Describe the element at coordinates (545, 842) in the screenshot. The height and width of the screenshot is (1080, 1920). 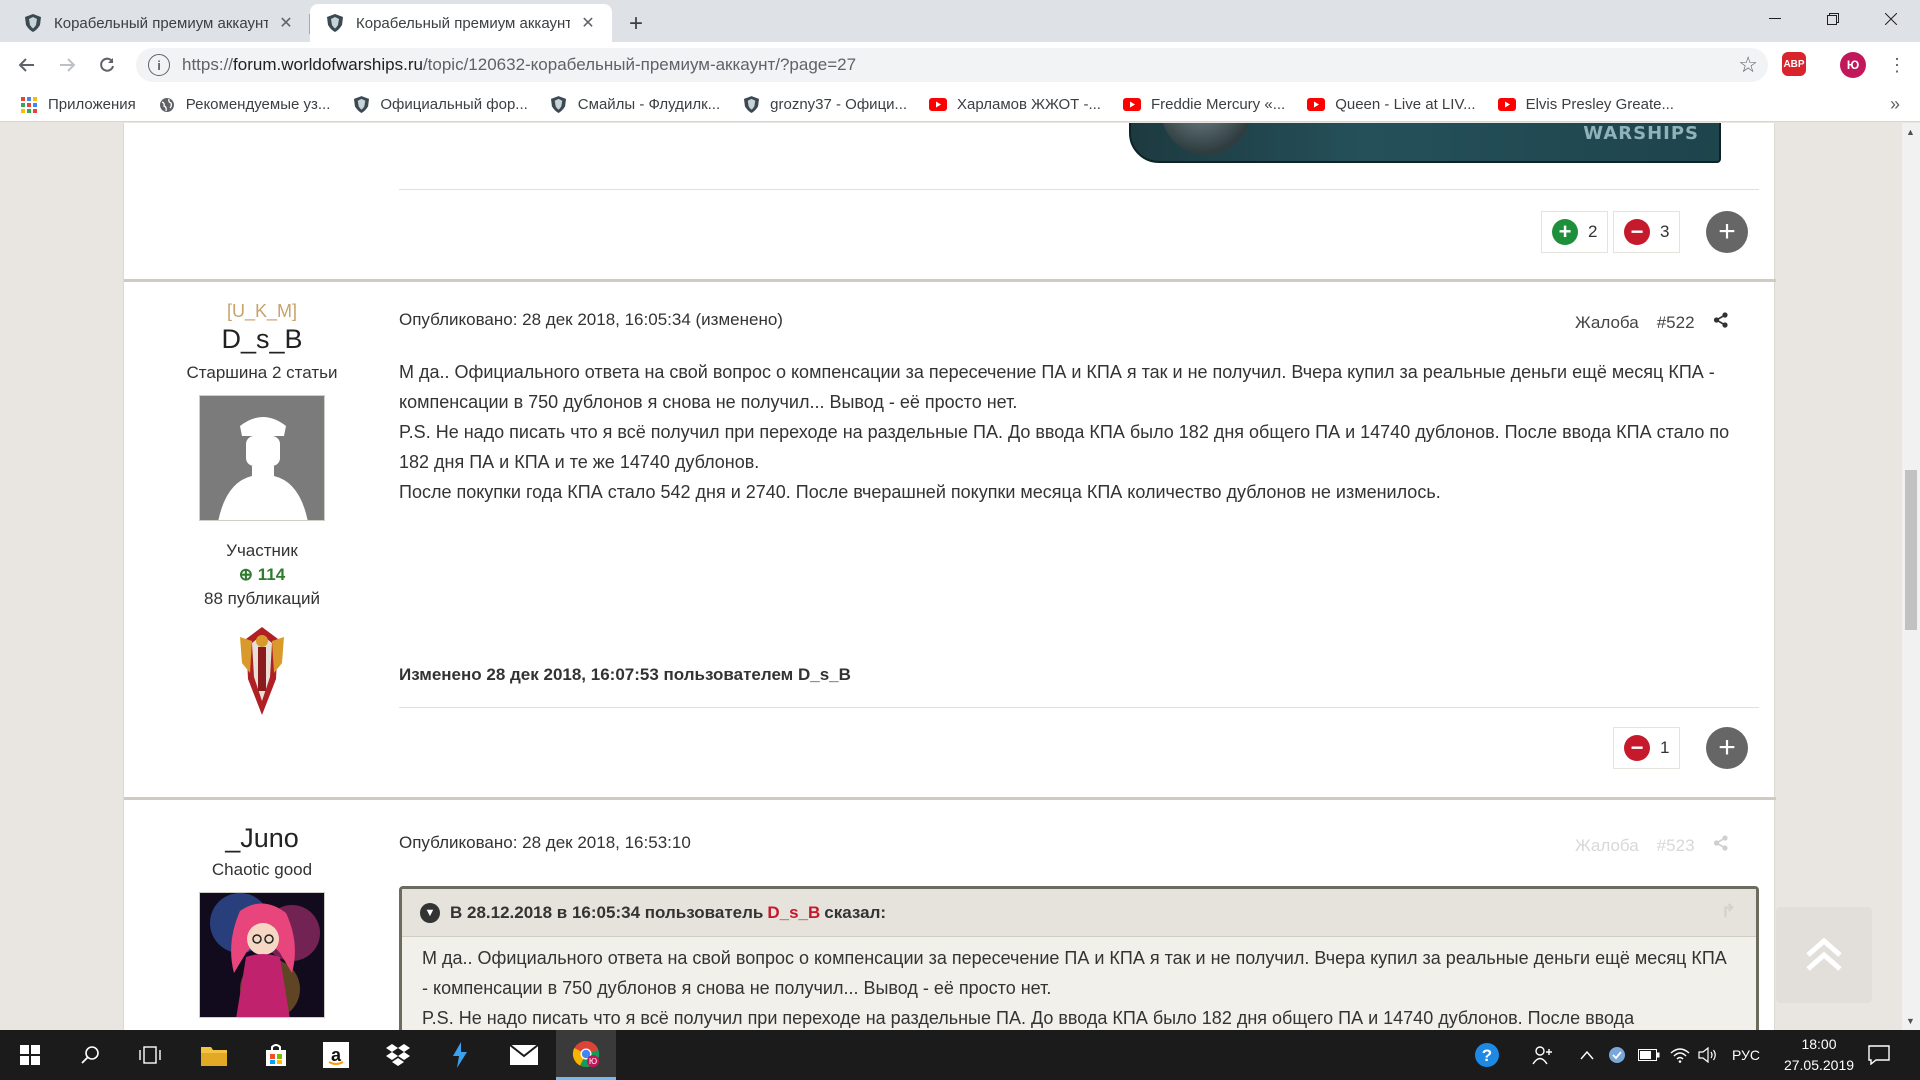
I see `post-meta: Опубликовано: 28 дек 2018, 16:53:10` at that location.